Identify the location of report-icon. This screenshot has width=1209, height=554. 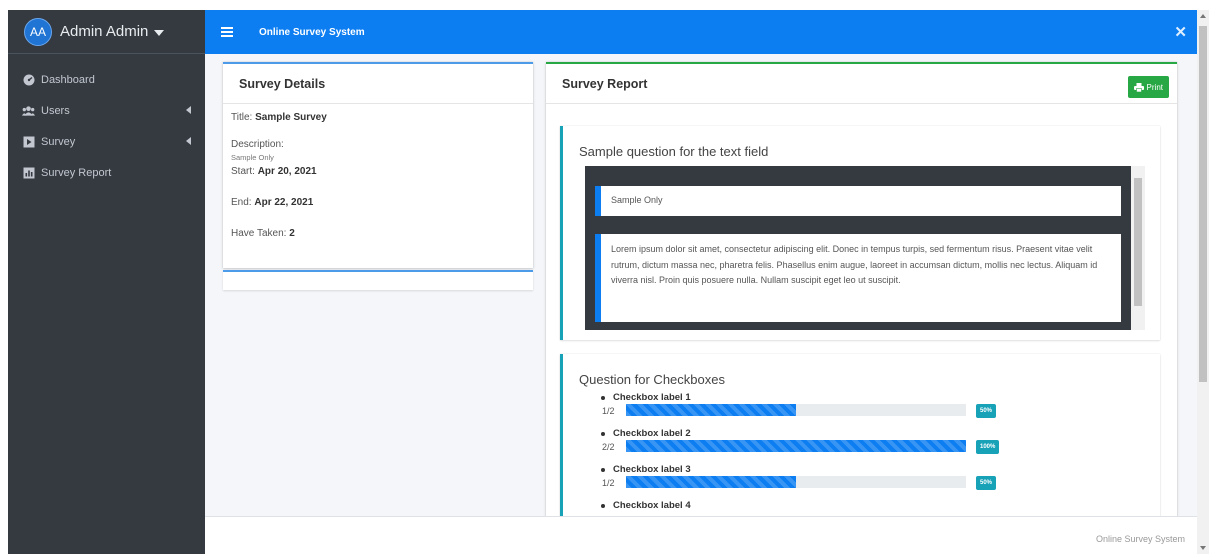
(28, 172).